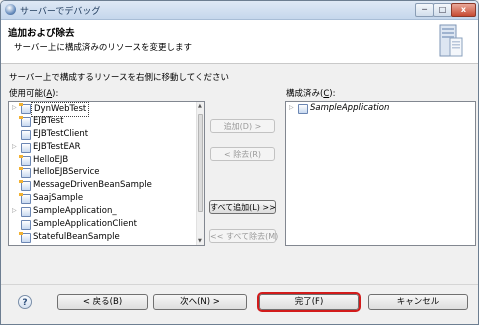 The width and height of the screenshot is (479, 325). What do you see at coordinates (58, 198) in the screenshot?
I see `list-item-label: SaajSample` at bounding box center [58, 198].